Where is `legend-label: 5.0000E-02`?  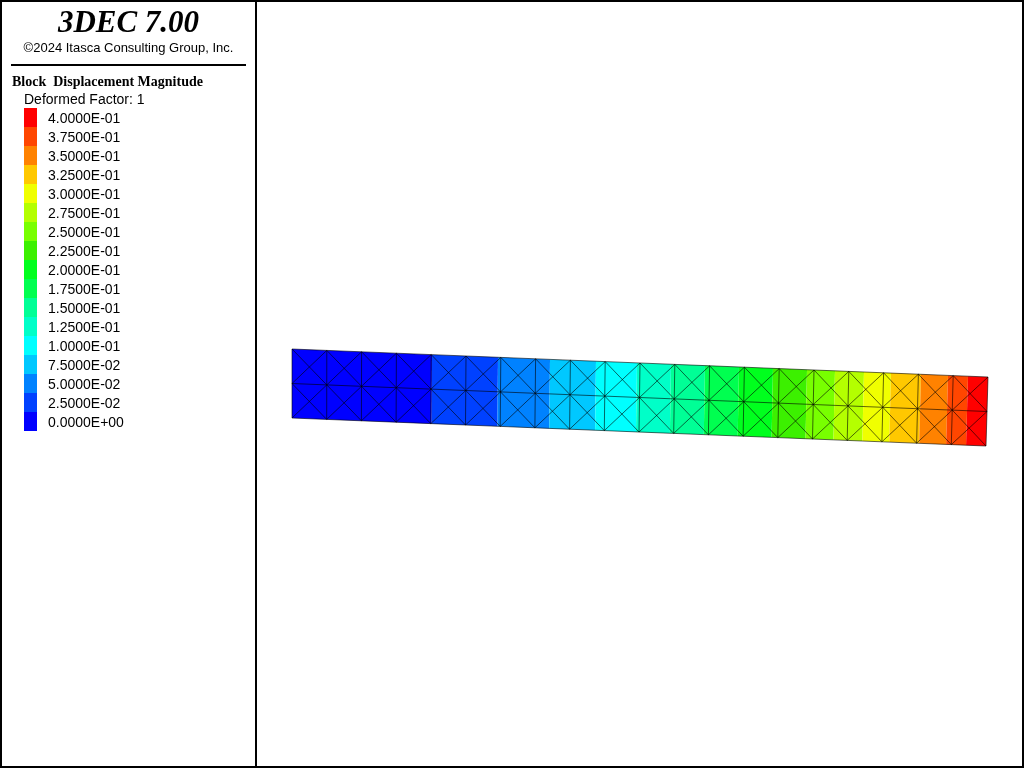 legend-label: 5.0000E-02 is located at coordinates (84, 383).